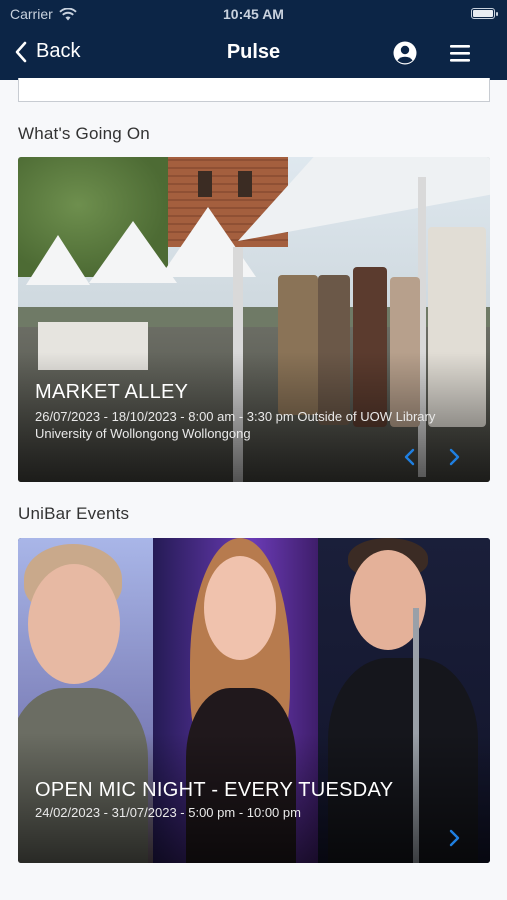 The image size is (507, 900). Describe the element at coordinates (484, 13) in the screenshot. I see `battery-icon` at that location.